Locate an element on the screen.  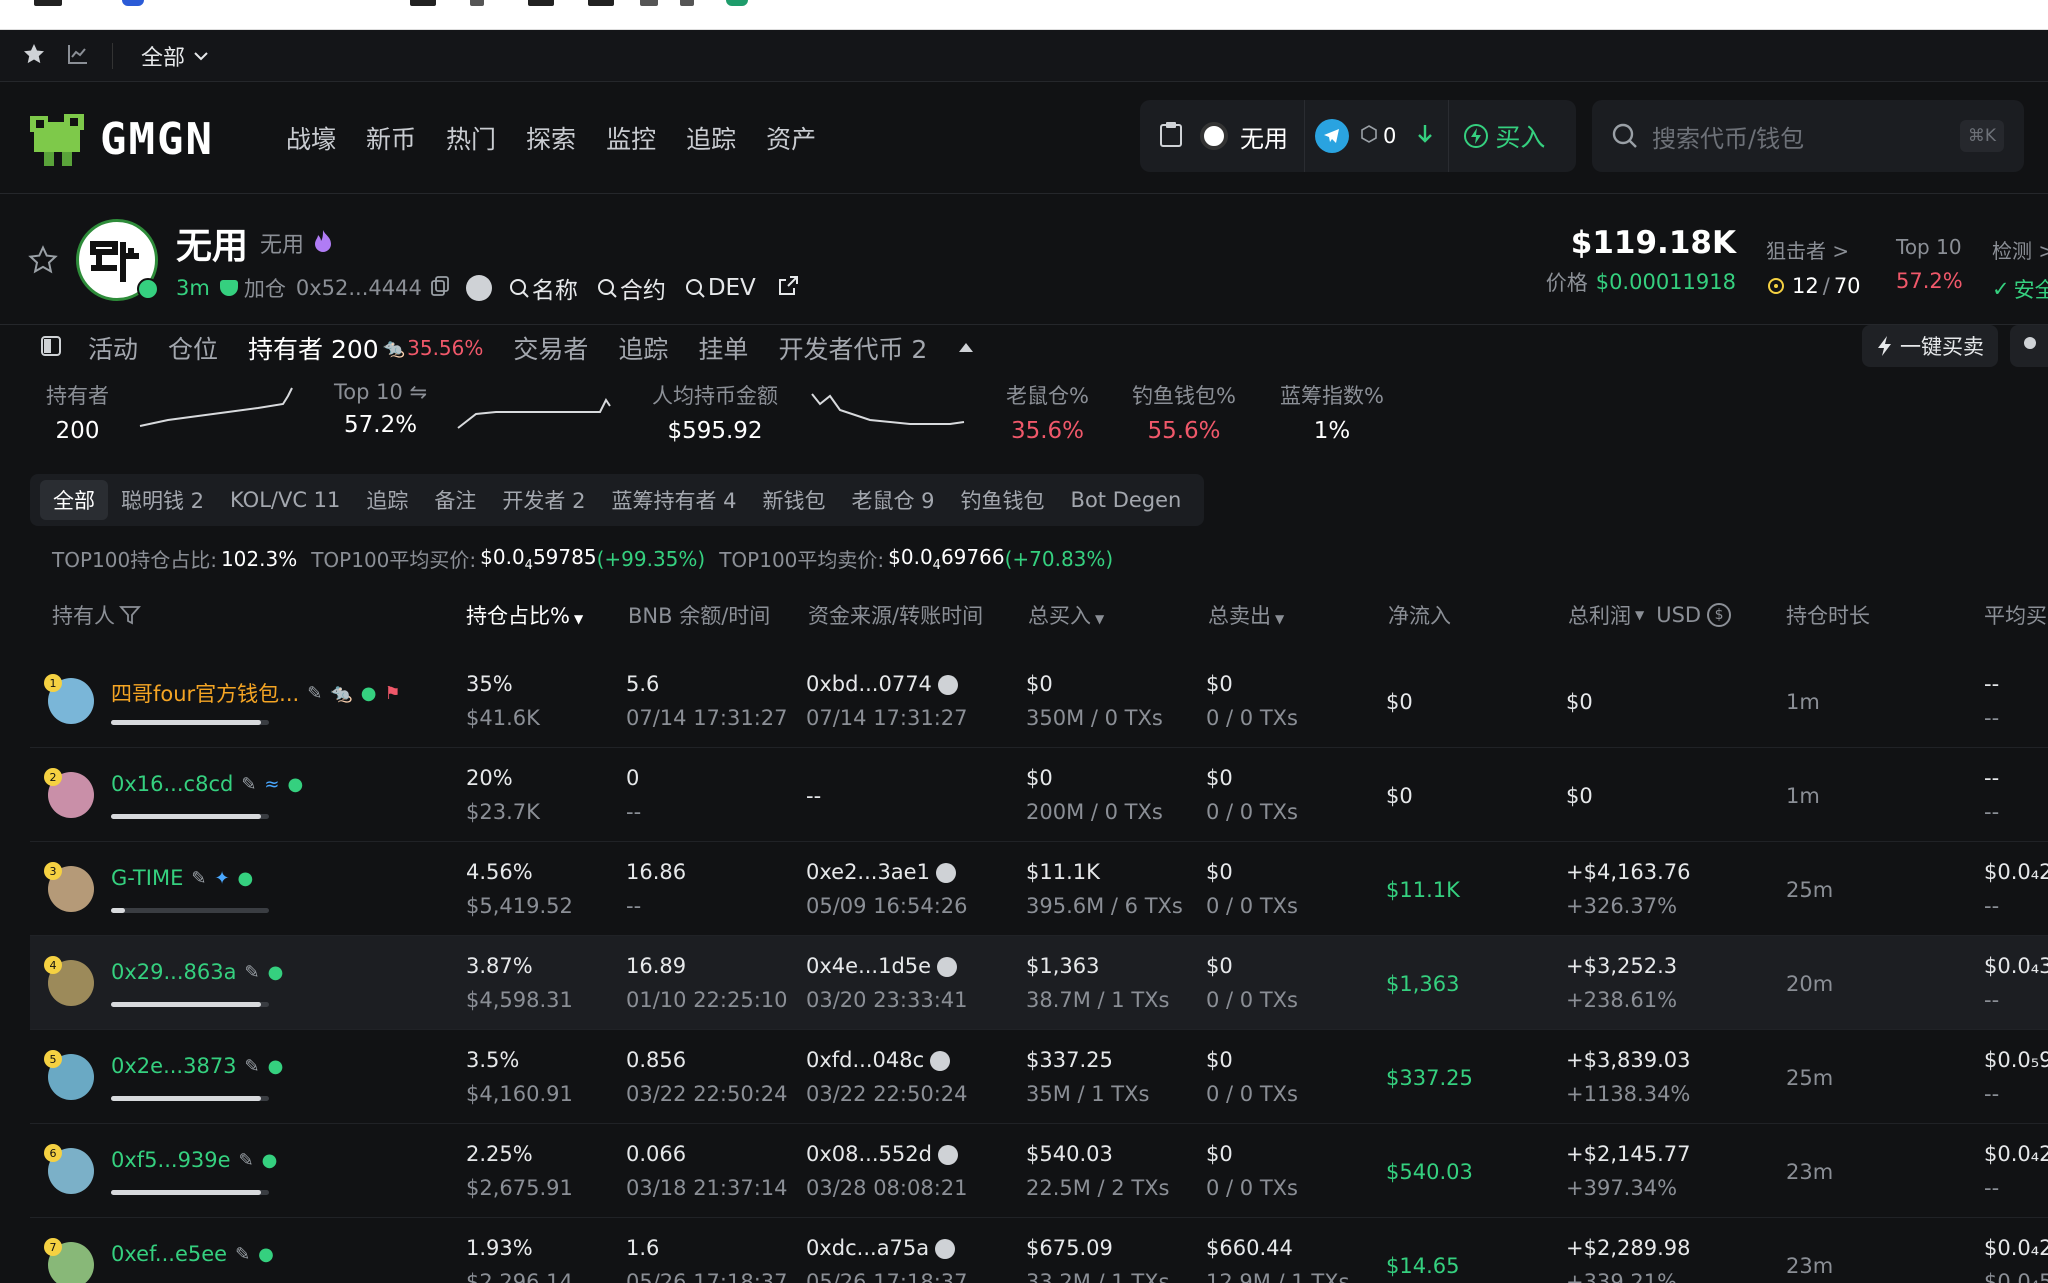
telegram-icon is located at coordinates (1332, 136).